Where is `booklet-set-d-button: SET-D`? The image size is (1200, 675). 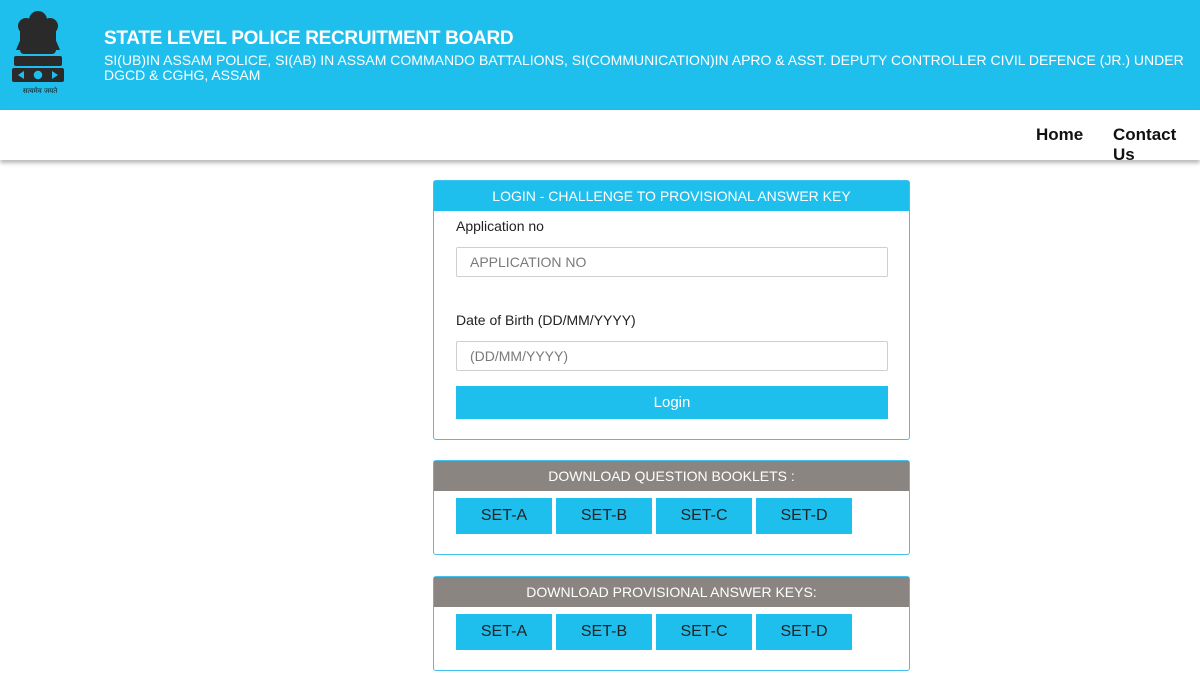
booklet-set-d-button: SET-D is located at coordinates (804, 516).